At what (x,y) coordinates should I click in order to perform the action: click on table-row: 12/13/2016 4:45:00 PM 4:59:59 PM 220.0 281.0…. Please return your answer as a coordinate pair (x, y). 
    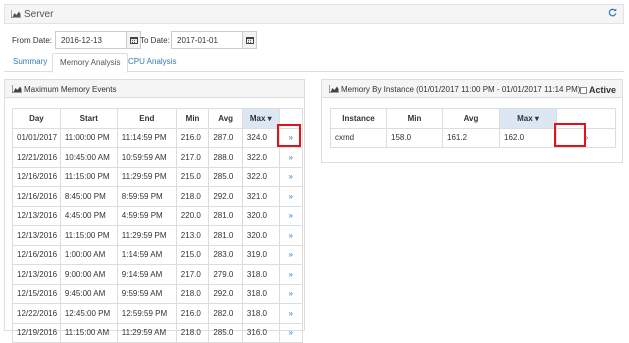
    Looking at the image, I should click on (158, 215).